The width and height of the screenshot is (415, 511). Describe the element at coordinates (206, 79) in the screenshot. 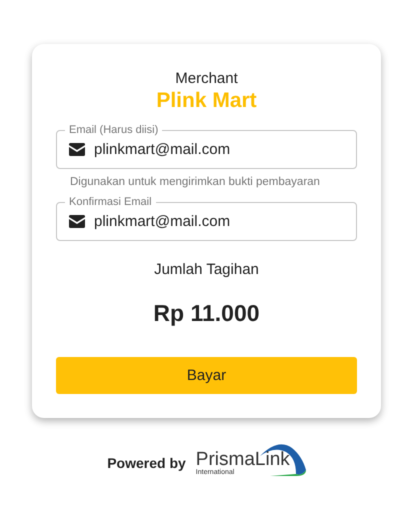

I see `merchant-label: Merchant` at that location.